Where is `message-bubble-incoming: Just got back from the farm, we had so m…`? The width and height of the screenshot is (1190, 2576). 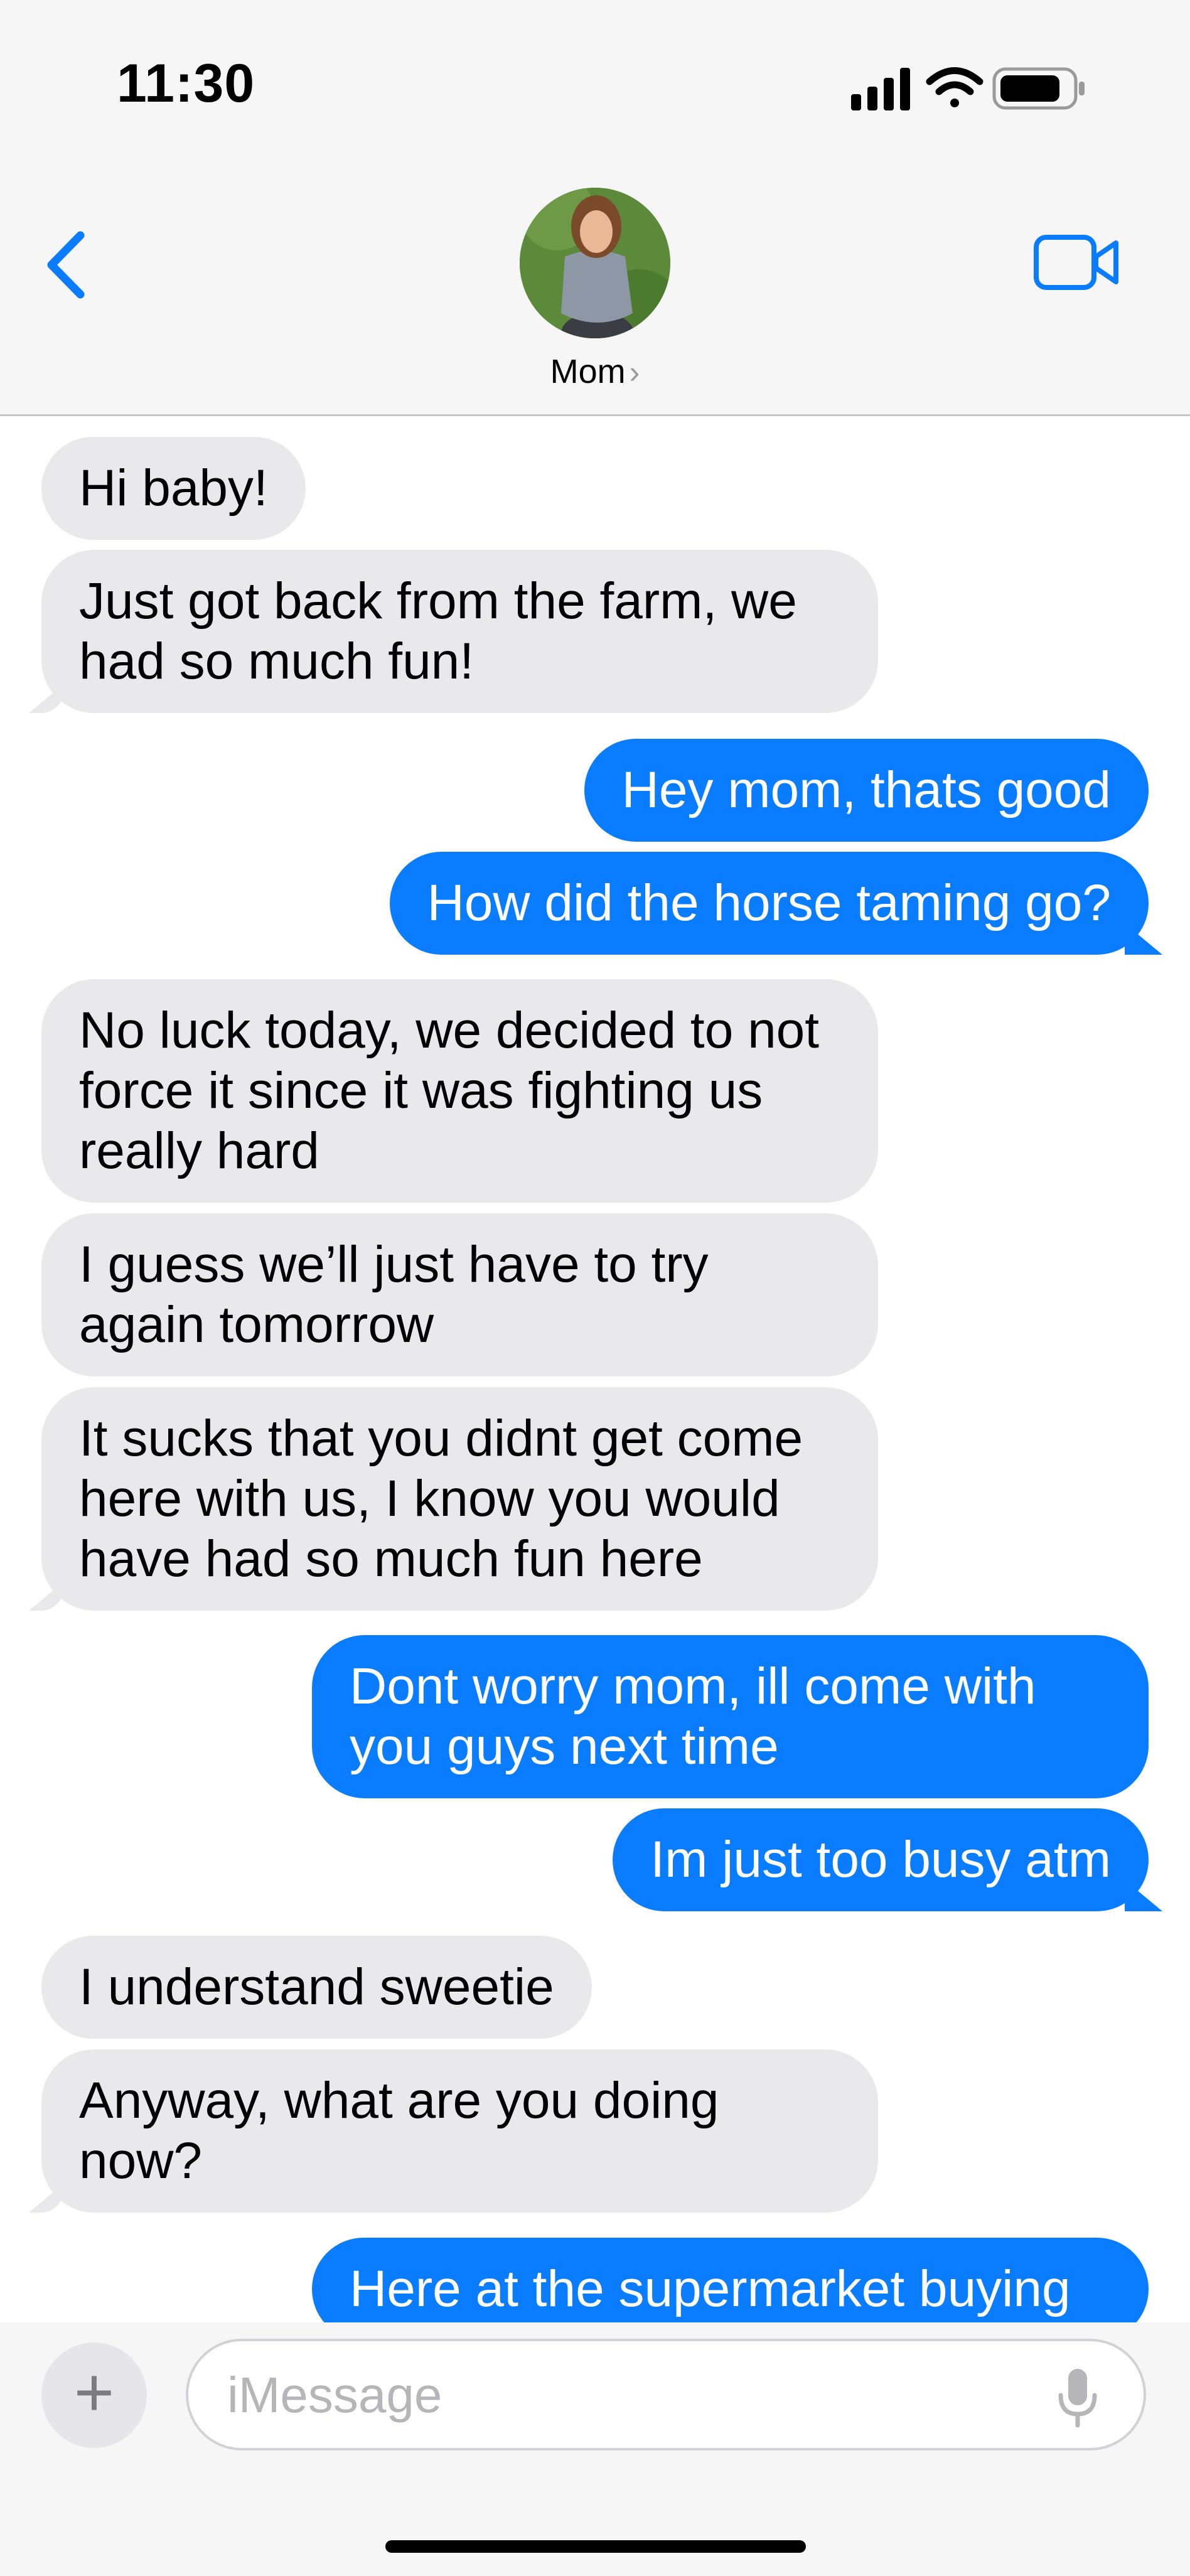
message-bubble-incoming: Just got back from the farm, we had so m… is located at coordinates (459, 631).